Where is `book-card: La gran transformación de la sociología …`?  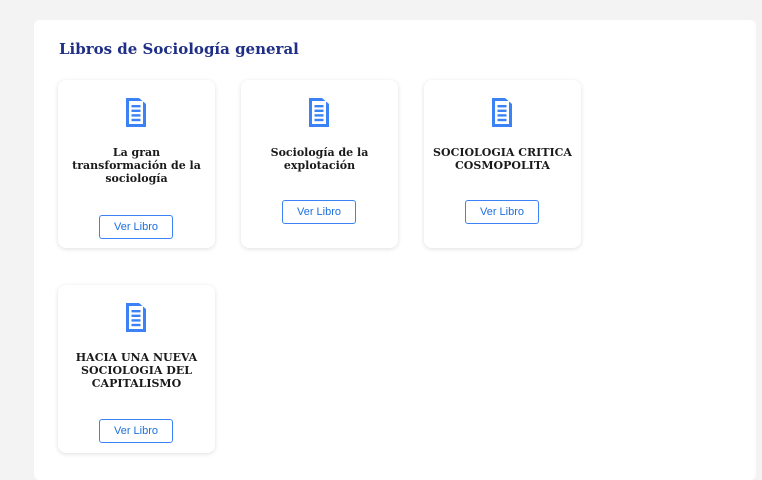 book-card: La gran transformación de la sociología … is located at coordinates (136, 164).